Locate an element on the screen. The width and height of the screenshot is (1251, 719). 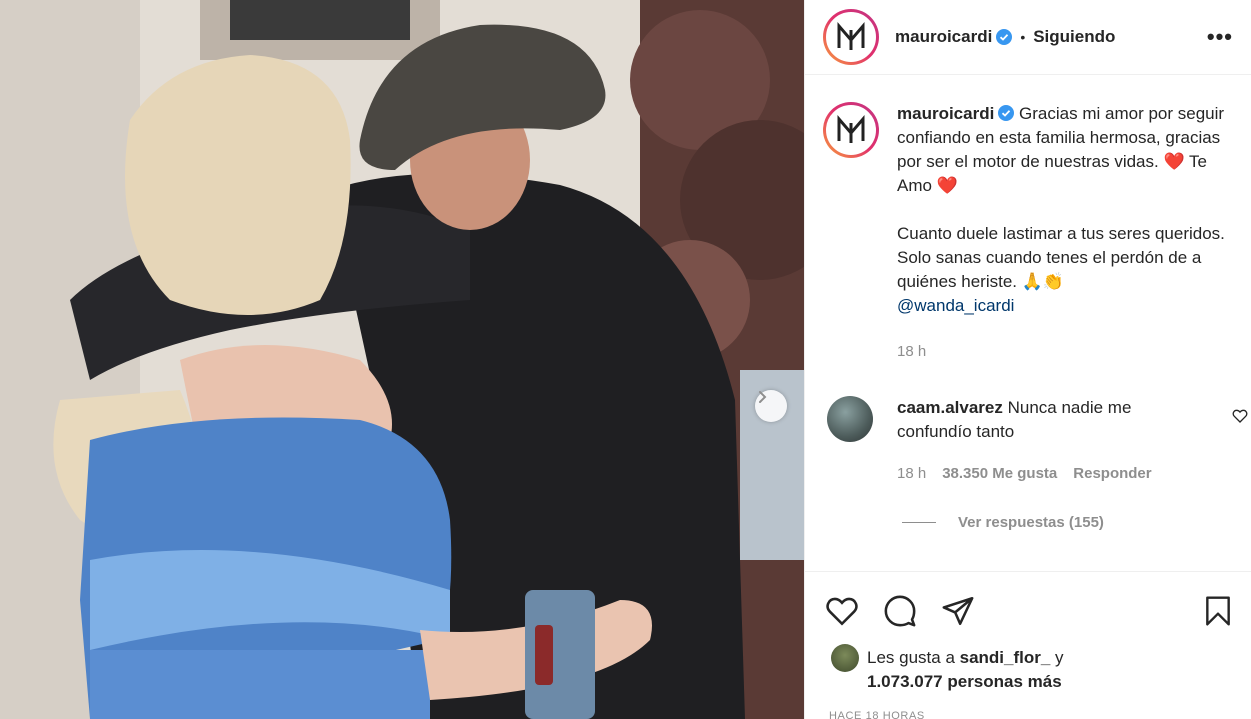
comment-heart-icon is located at coordinates (1240, 416).